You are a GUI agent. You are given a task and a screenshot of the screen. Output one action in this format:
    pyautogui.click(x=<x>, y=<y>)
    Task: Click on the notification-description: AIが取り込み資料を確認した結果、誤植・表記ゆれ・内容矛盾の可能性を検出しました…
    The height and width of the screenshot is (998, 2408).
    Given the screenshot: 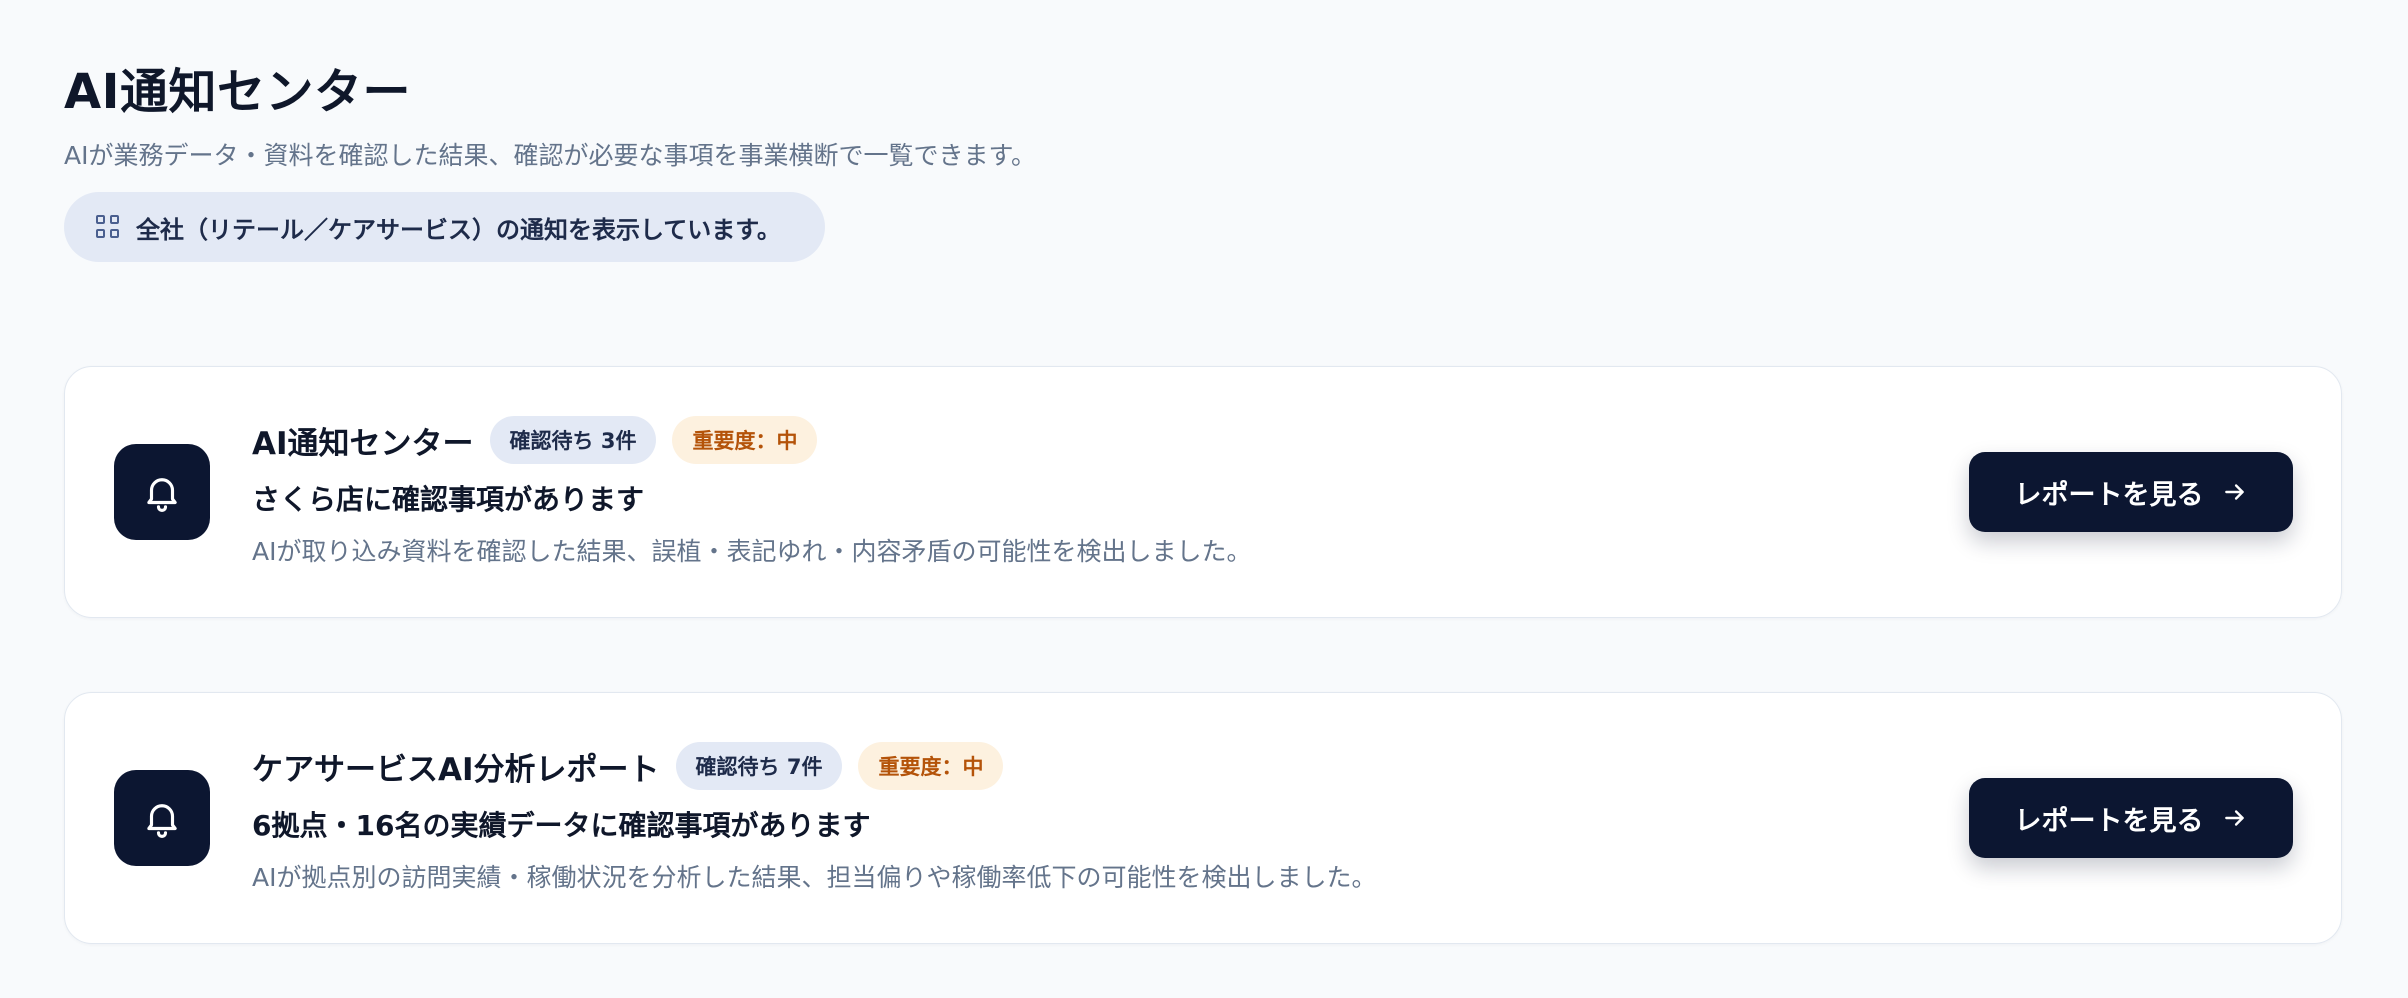 What is the action you would take?
    pyautogui.click(x=752, y=551)
    